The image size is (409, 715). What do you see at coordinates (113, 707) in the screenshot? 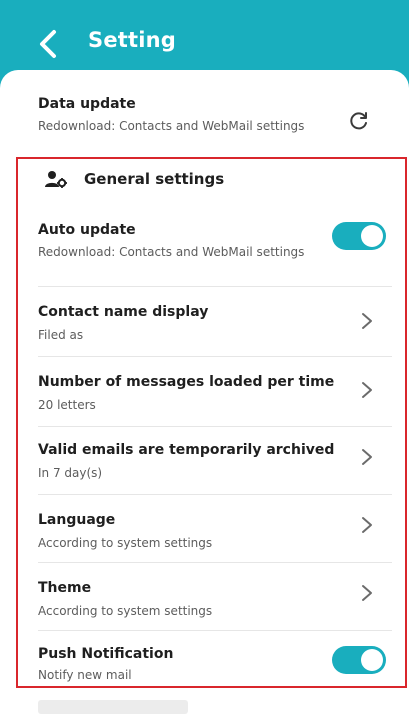
I see `next-section-placeholder` at bounding box center [113, 707].